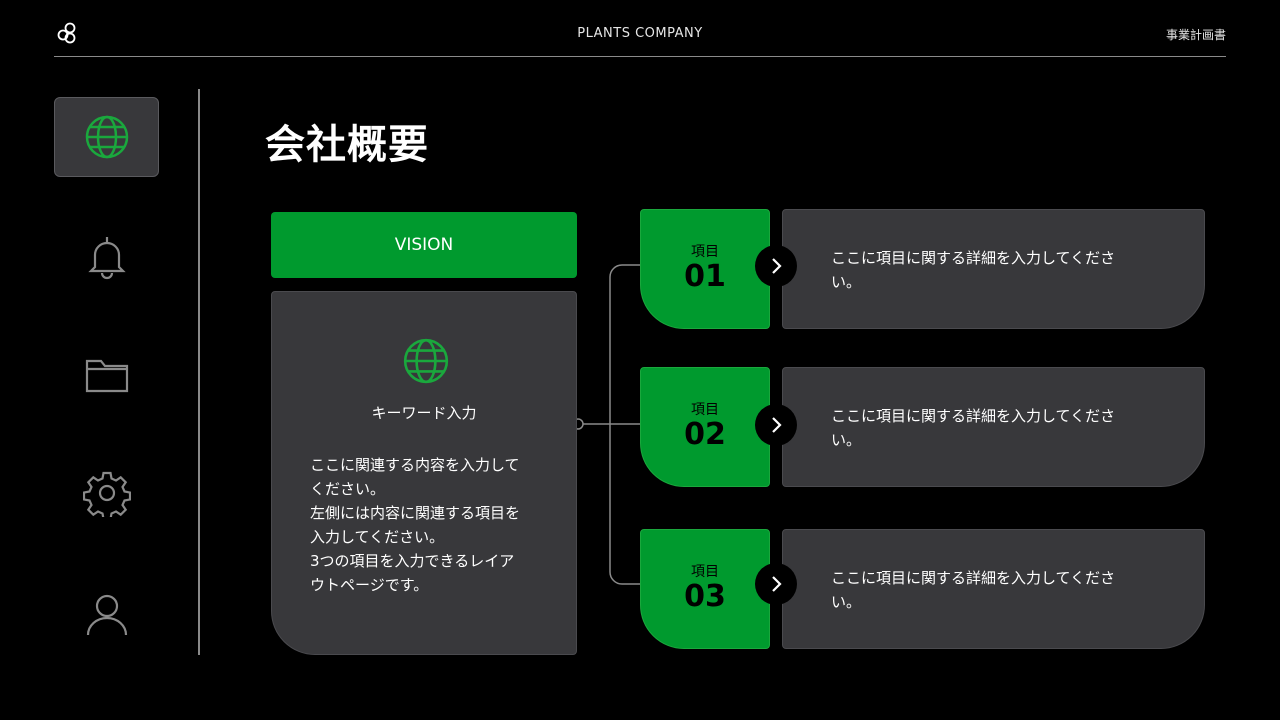 The width and height of the screenshot is (1280, 720). What do you see at coordinates (705, 434) in the screenshot?
I see `item-number: 02` at bounding box center [705, 434].